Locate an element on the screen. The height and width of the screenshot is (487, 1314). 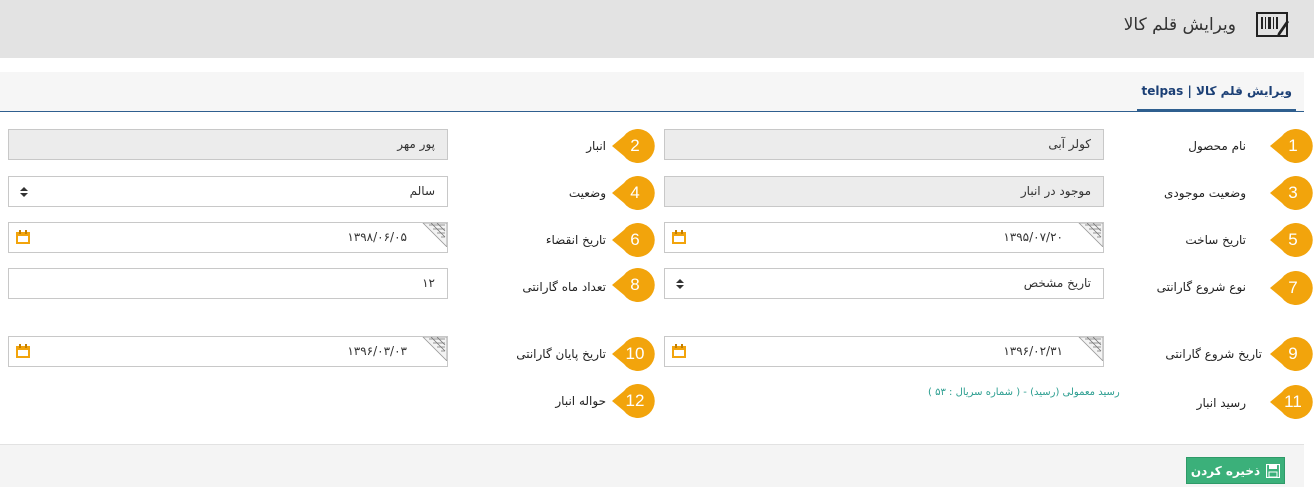
form-footer is located at coordinates (652, 465).